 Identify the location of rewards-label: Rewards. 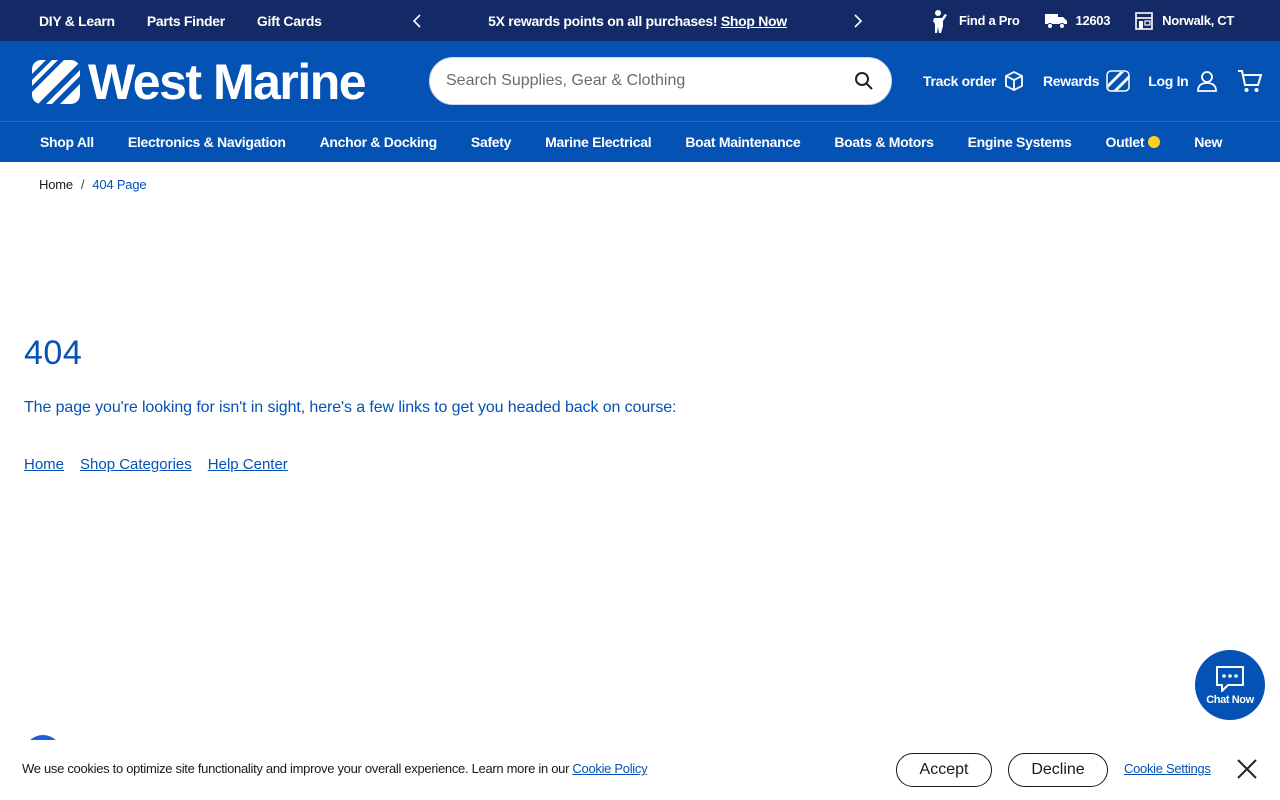
(1071, 81).